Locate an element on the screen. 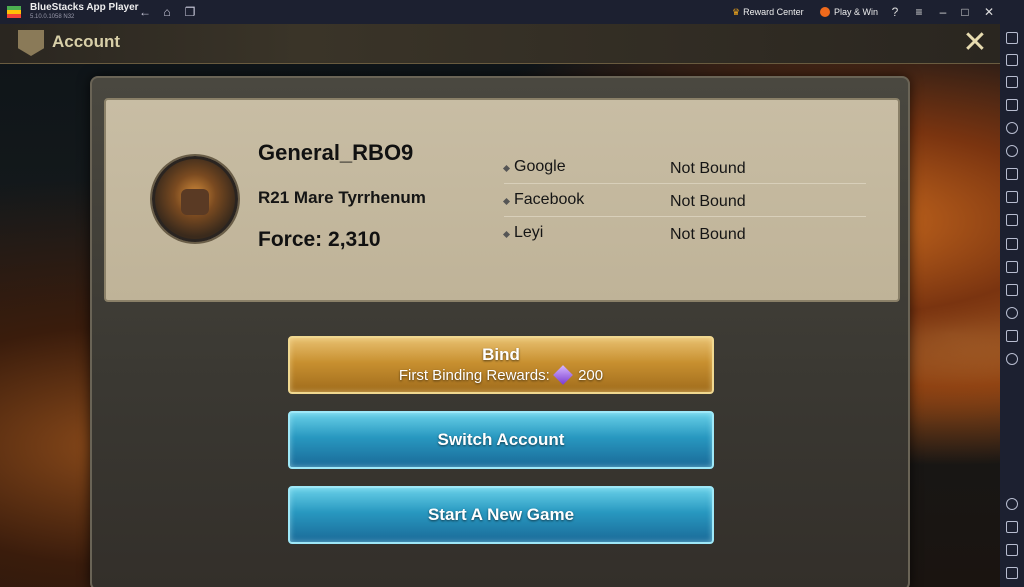 The height and width of the screenshot is (587, 1024). menu-icon: ≡ is located at coordinates (919, 12).